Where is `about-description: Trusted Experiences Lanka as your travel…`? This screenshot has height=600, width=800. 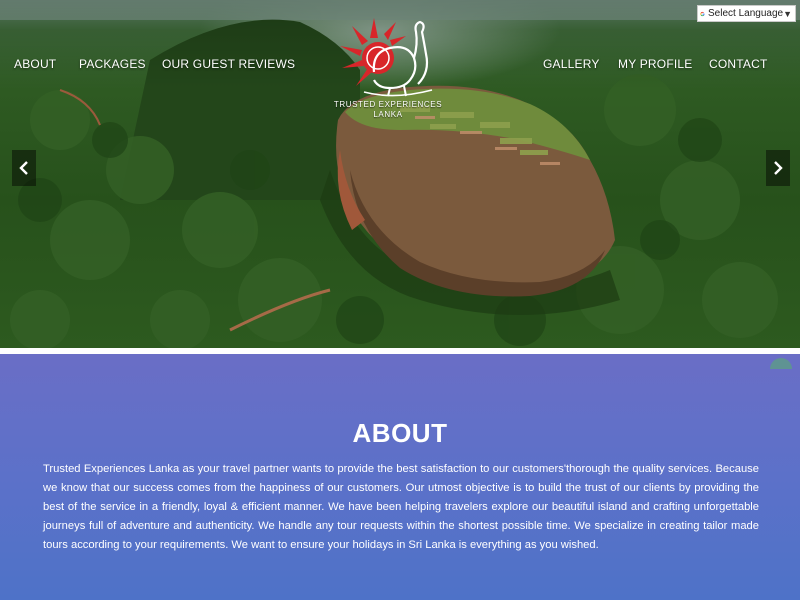 about-description: Trusted Experiences Lanka as your travel… is located at coordinates (401, 507).